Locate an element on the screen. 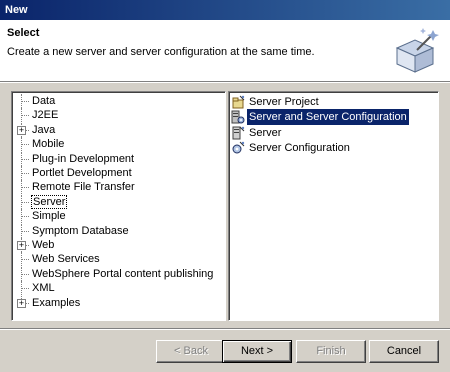 This screenshot has height=372, width=450. tree-item: XML is located at coordinates (118, 288).